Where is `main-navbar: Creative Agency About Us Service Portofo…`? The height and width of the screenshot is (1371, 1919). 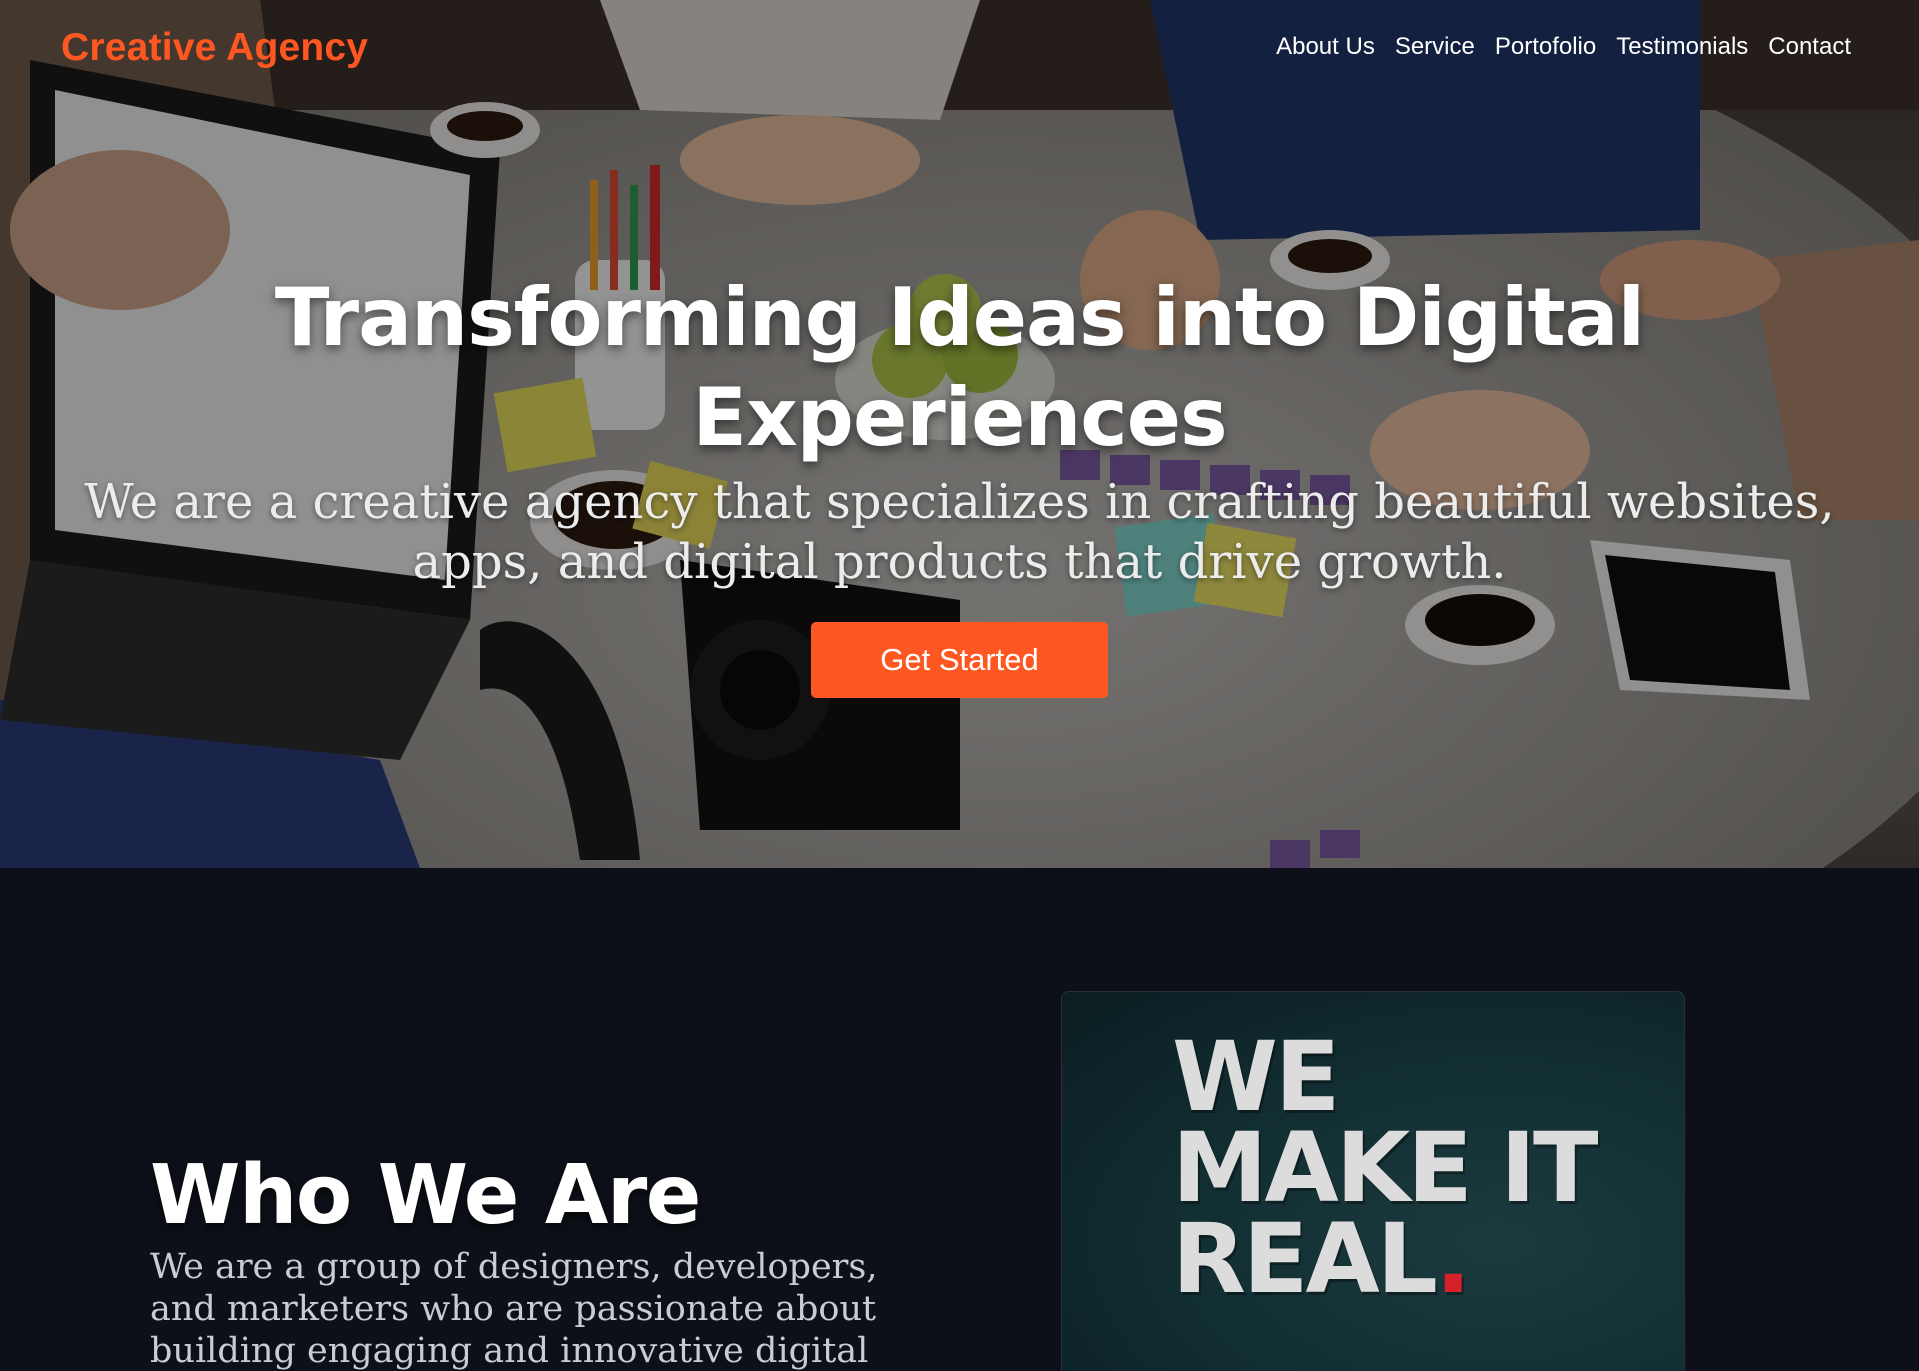 main-navbar: Creative Agency About Us Service Portofo… is located at coordinates (959, 47).